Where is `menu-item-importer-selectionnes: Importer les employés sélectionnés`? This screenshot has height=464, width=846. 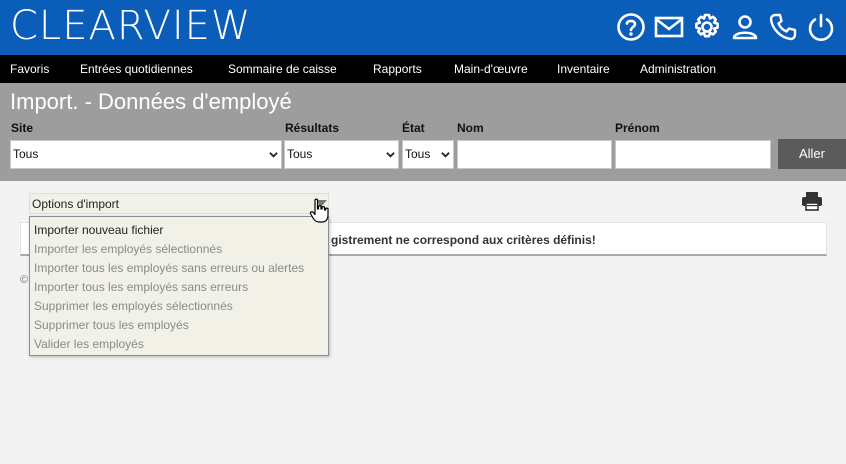
menu-item-importer-selectionnes: Importer les employés sélectionnés is located at coordinates (128, 249).